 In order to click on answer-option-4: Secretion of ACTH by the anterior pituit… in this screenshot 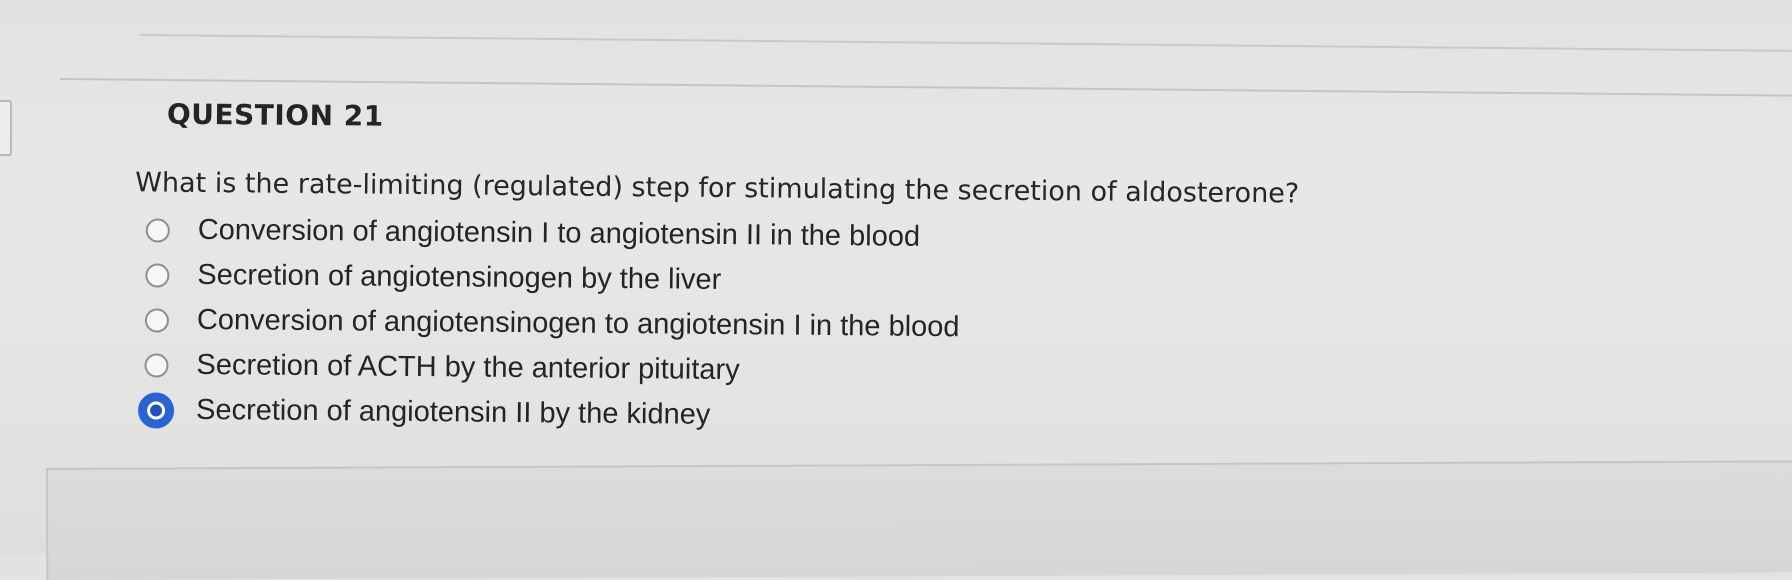, I will do `click(551, 368)`.